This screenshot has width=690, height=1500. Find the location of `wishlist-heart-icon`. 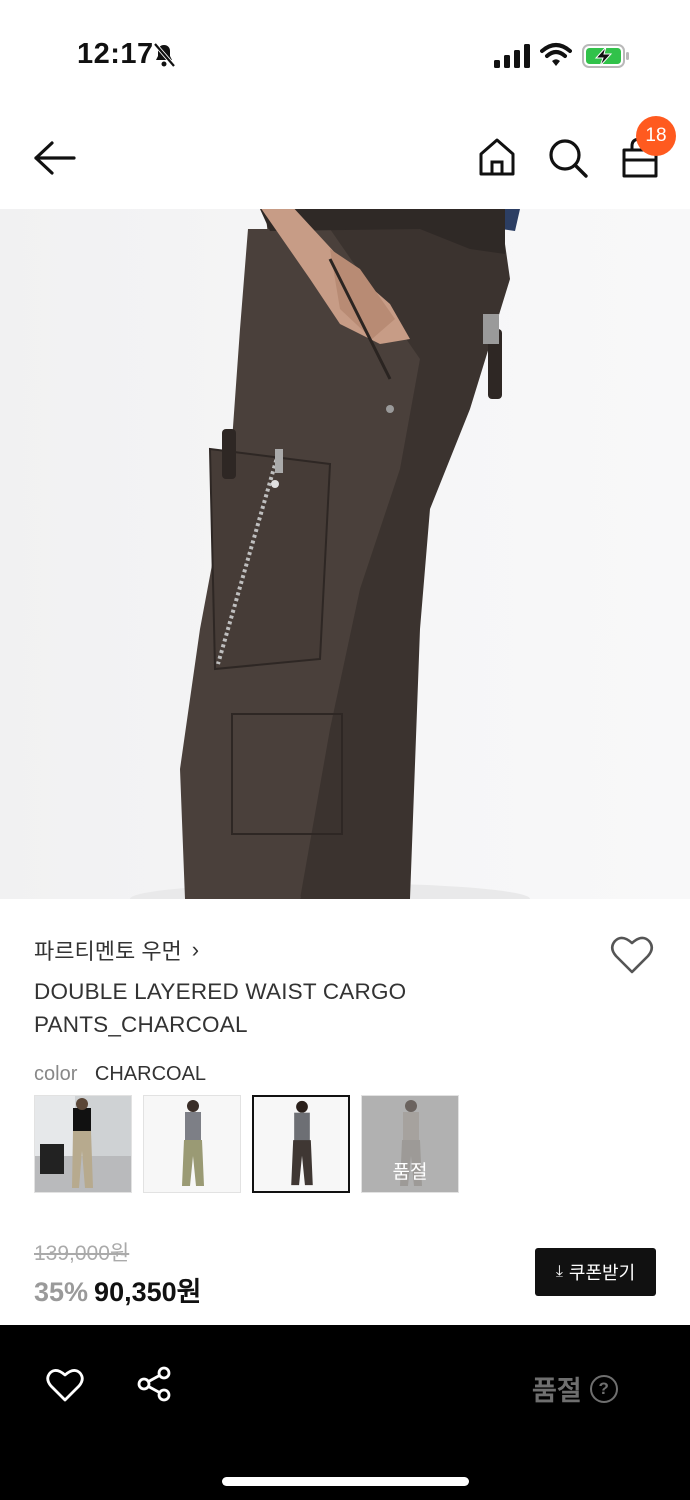

wishlist-heart-icon is located at coordinates (632, 955).